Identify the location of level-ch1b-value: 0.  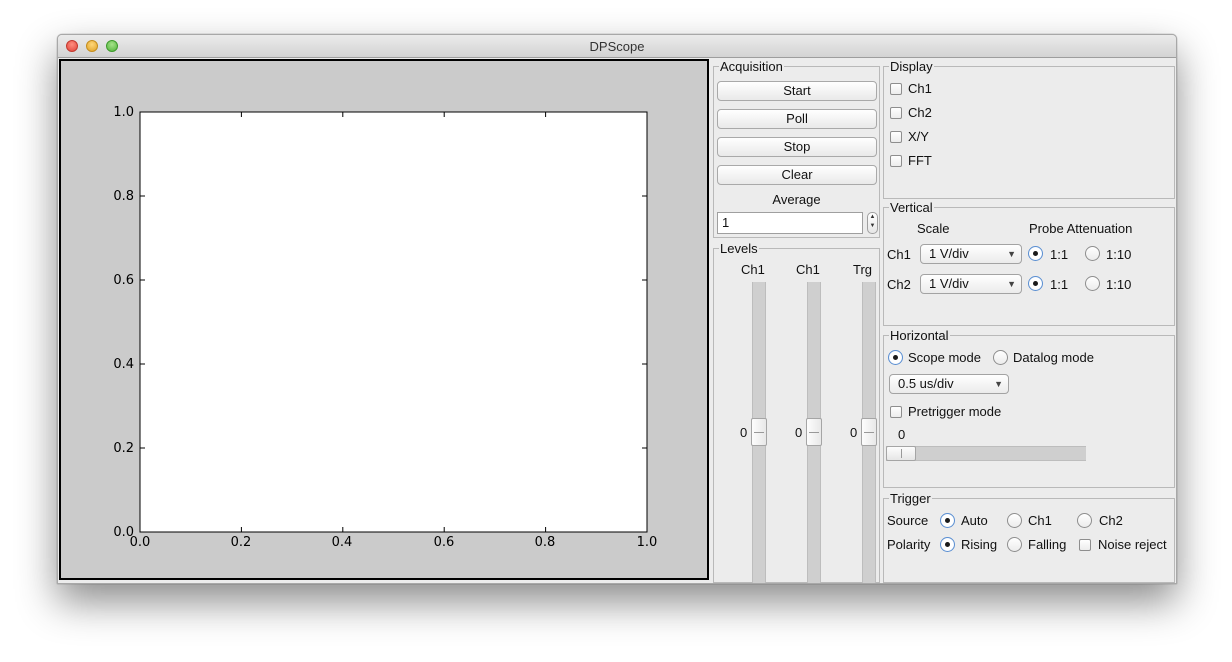
(799, 432).